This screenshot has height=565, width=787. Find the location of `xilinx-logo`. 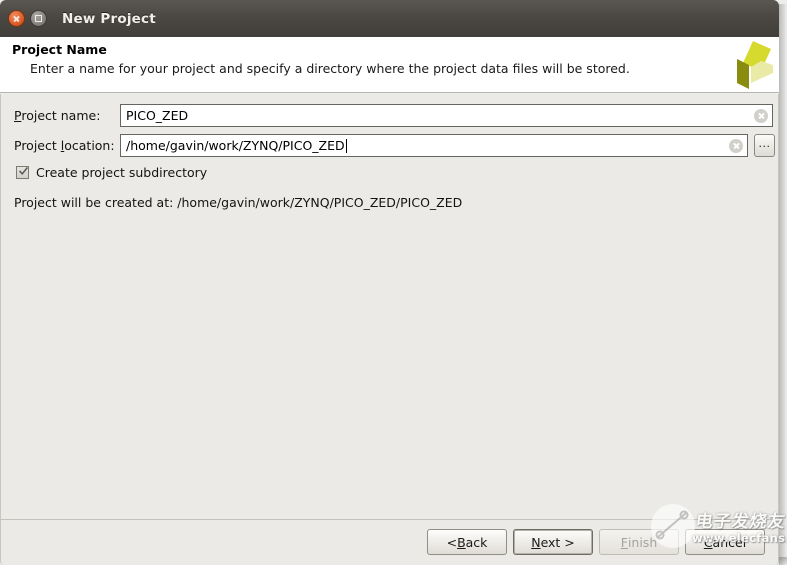

xilinx-logo is located at coordinates (755, 65).